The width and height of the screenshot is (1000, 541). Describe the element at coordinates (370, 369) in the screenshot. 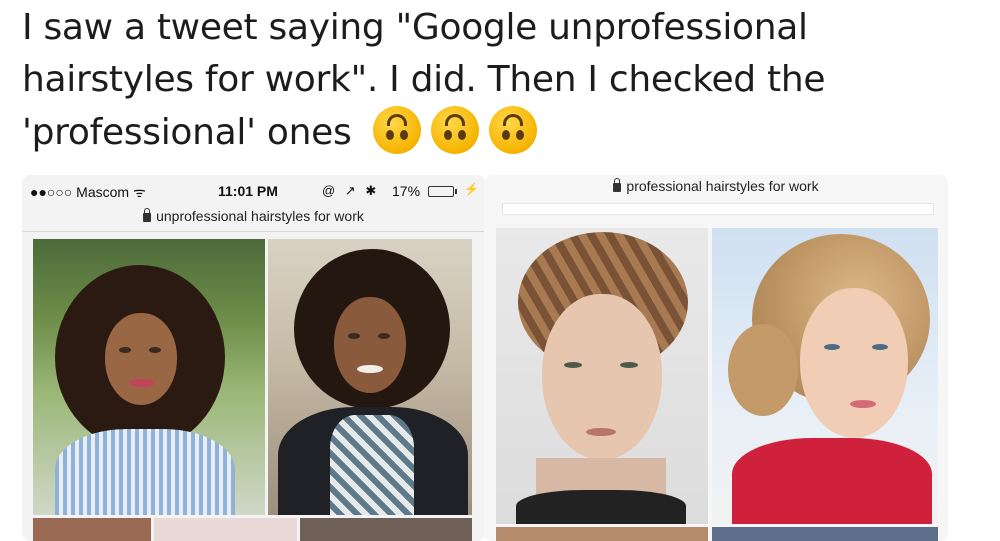

I see `smile` at that location.